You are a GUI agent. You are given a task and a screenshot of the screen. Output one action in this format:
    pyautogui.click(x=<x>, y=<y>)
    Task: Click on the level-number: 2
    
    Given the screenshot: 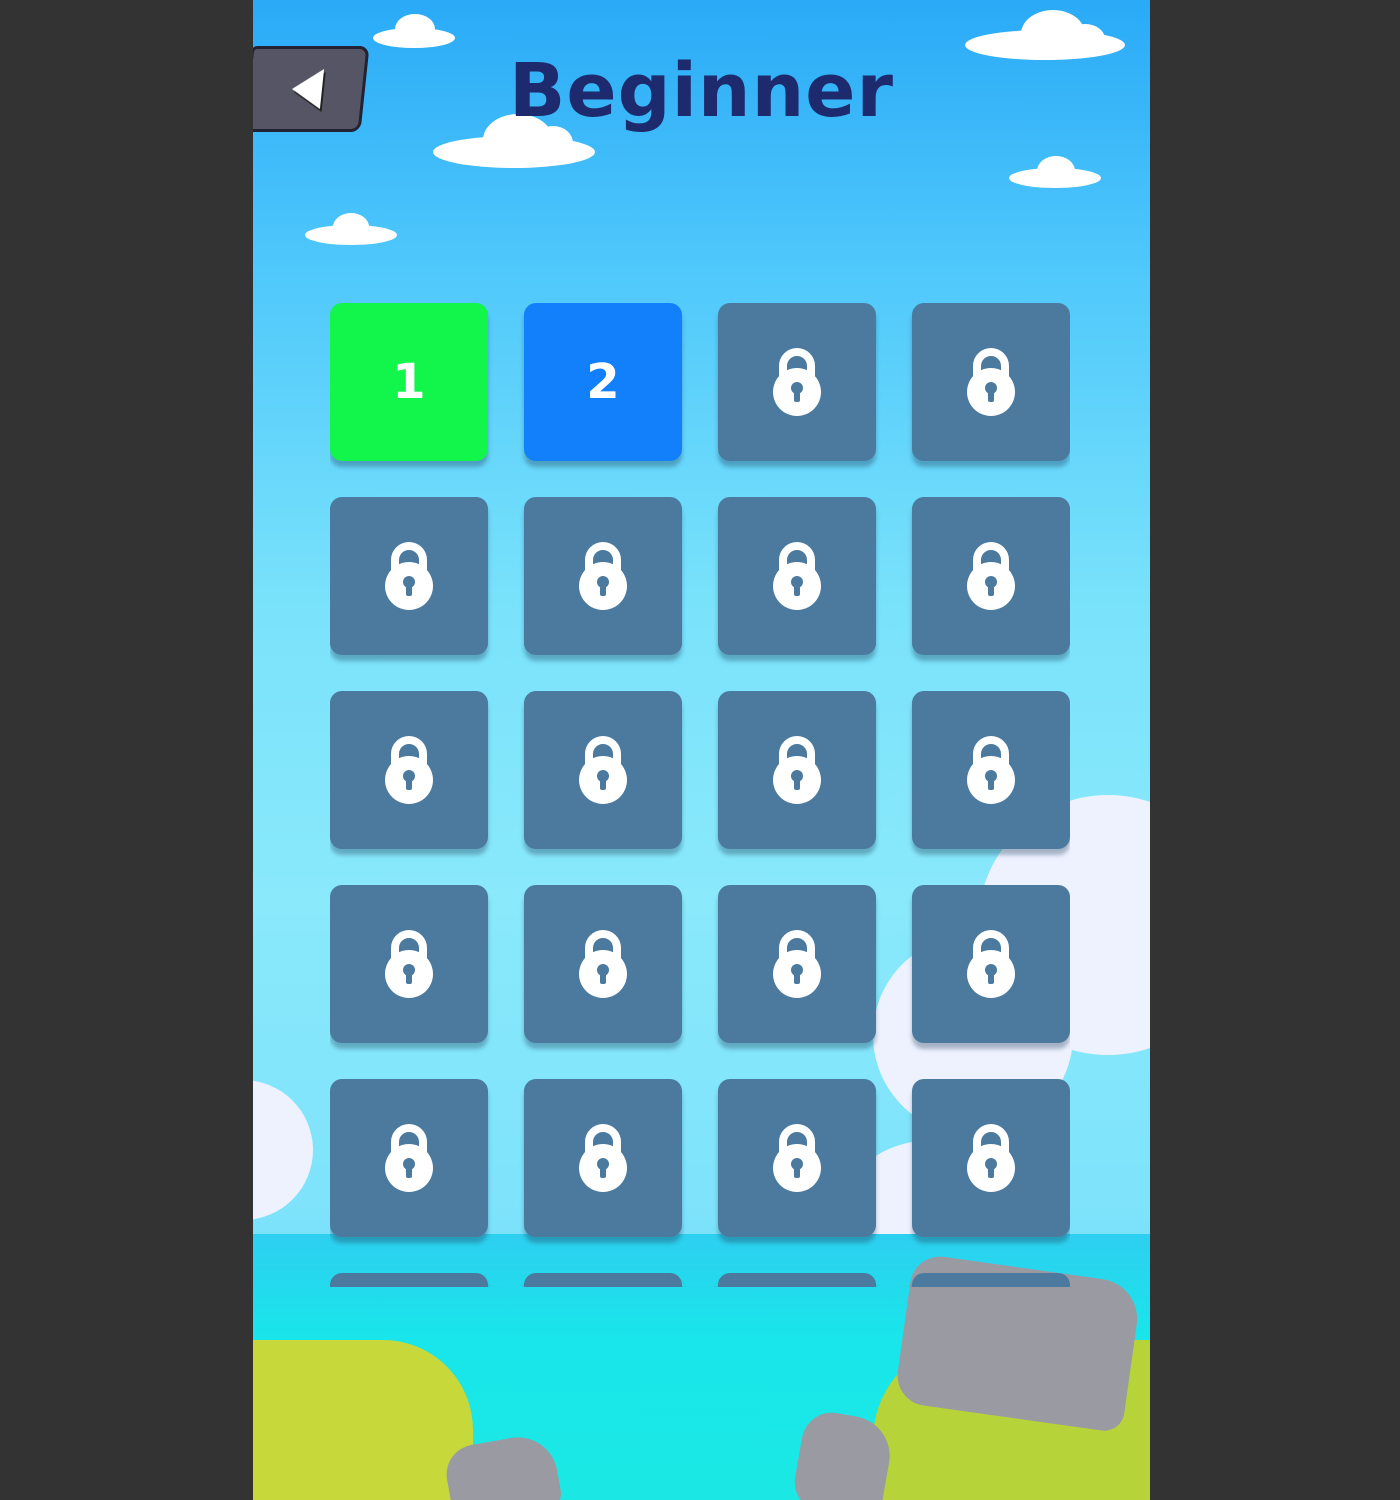 What is the action you would take?
    pyautogui.click(x=603, y=382)
    